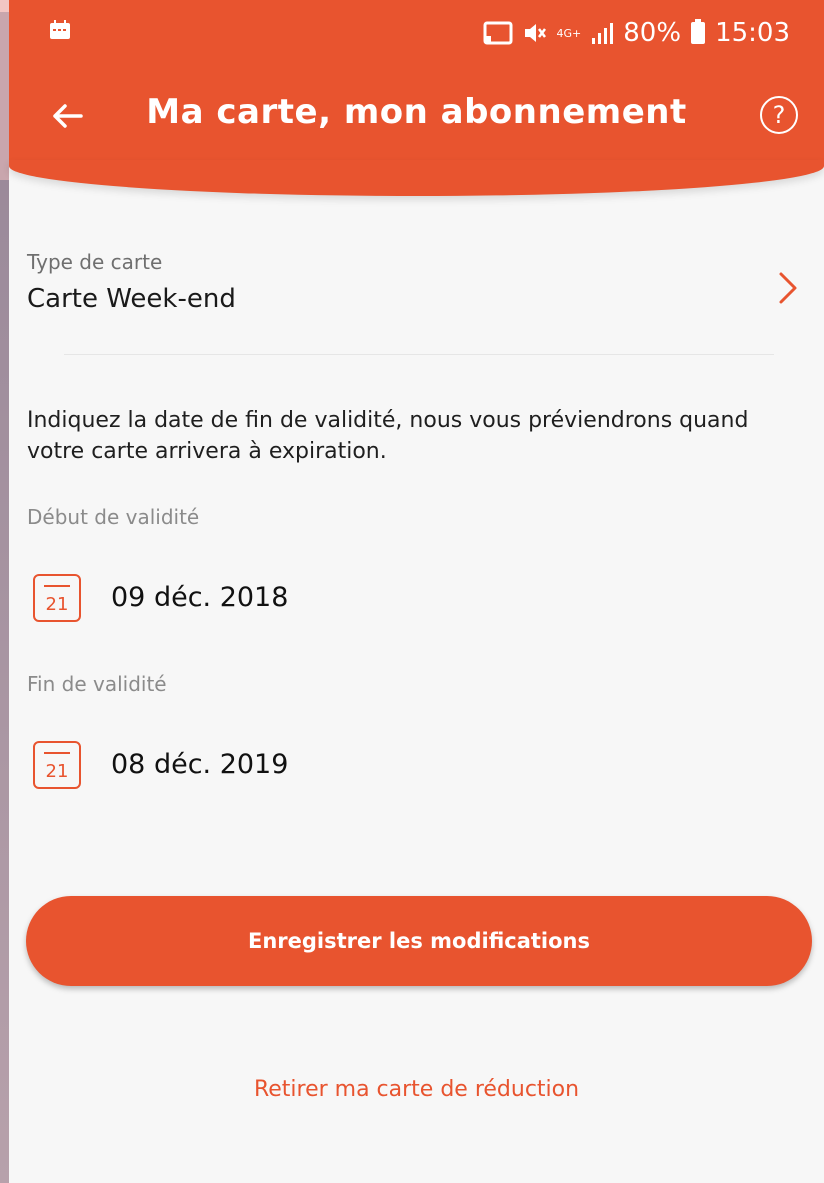 This screenshot has height=1183, width=824. What do you see at coordinates (113, 517) in the screenshot?
I see `start-date-label: Début de validité` at bounding box center [113, 517].